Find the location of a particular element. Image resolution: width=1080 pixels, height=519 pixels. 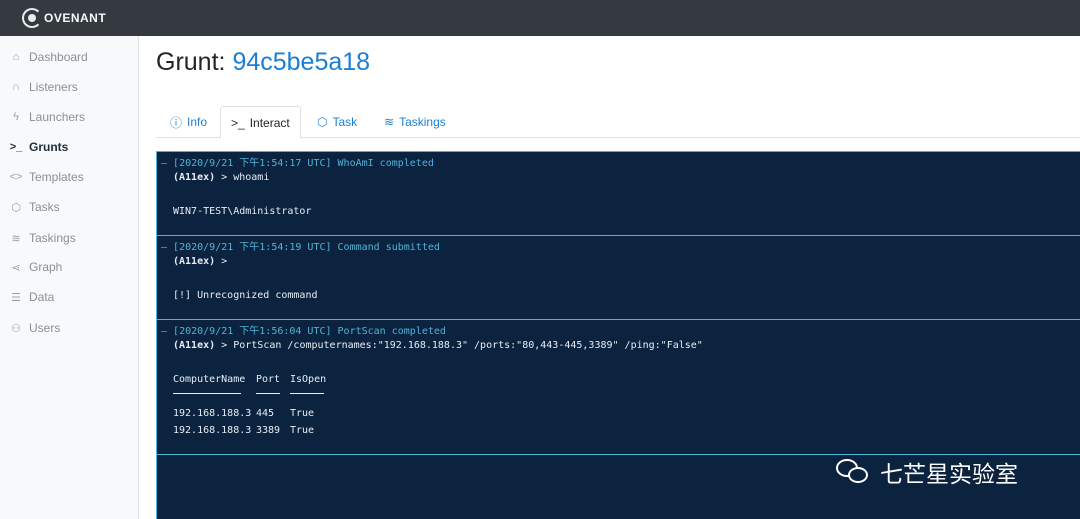

sidebar-item-graph: ⋖ Graph is located at coordinates (35, 267).